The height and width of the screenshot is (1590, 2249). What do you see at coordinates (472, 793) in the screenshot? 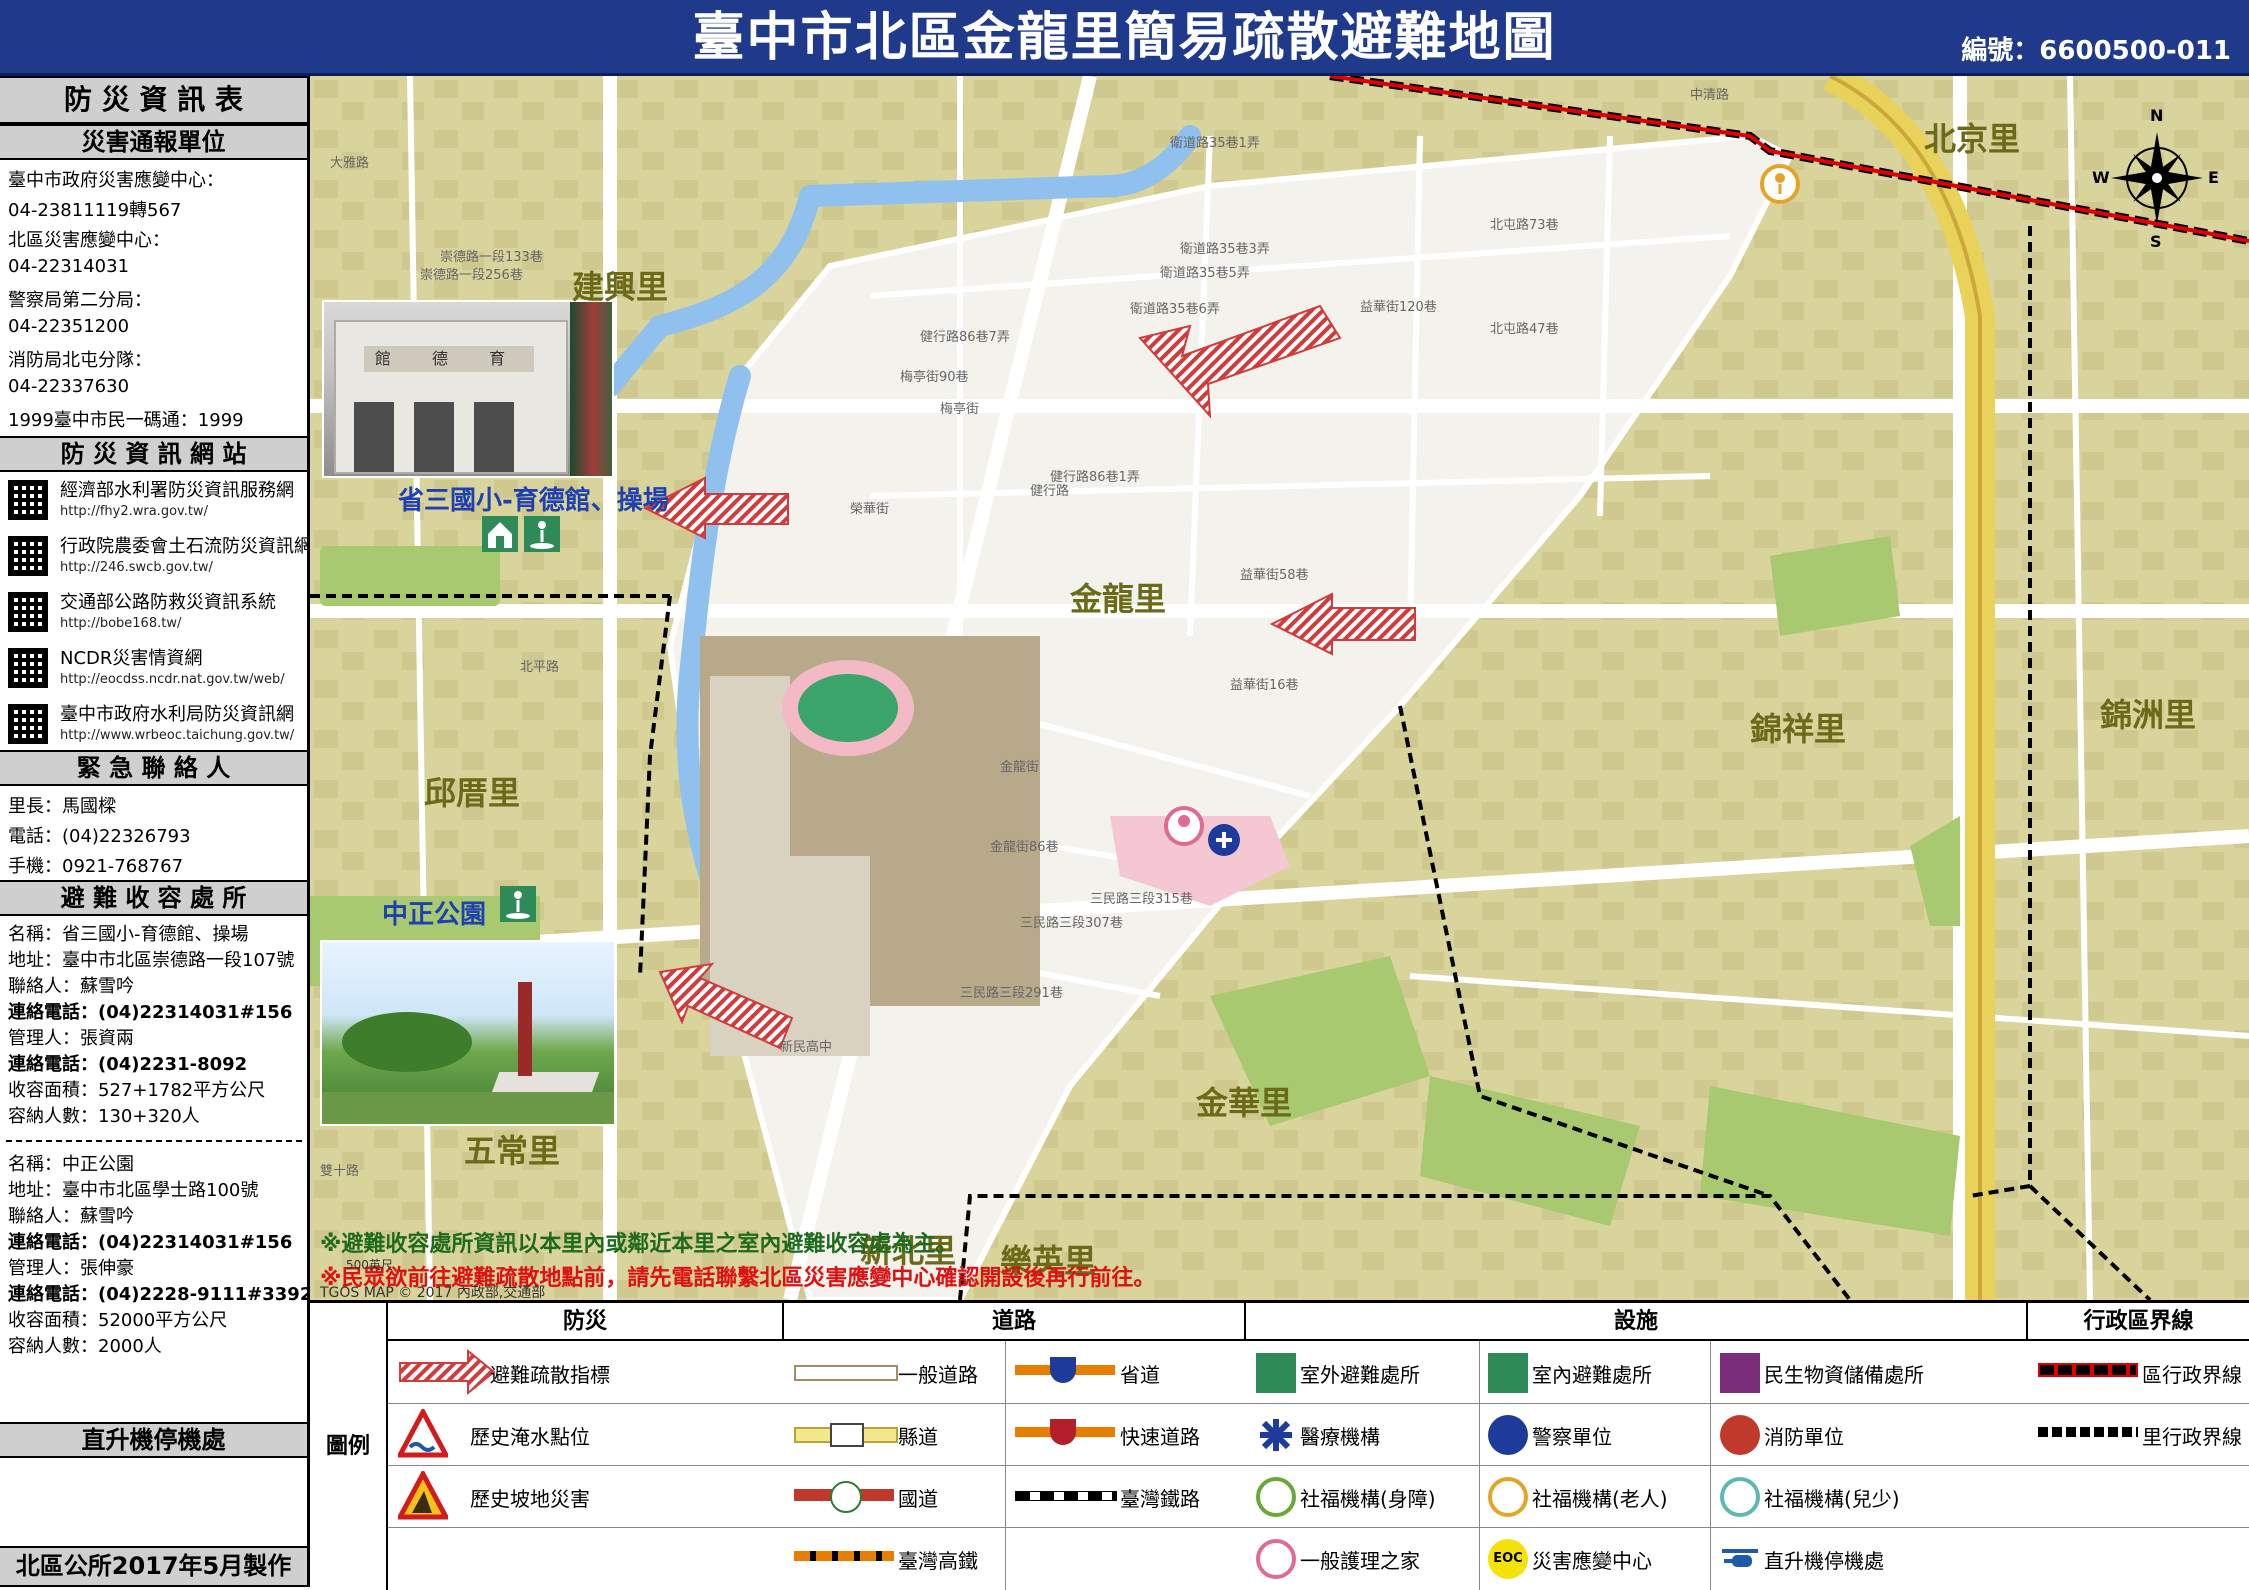
I see `village-label-qiucuo: 邱厝里` at bounding box center [472, 793].